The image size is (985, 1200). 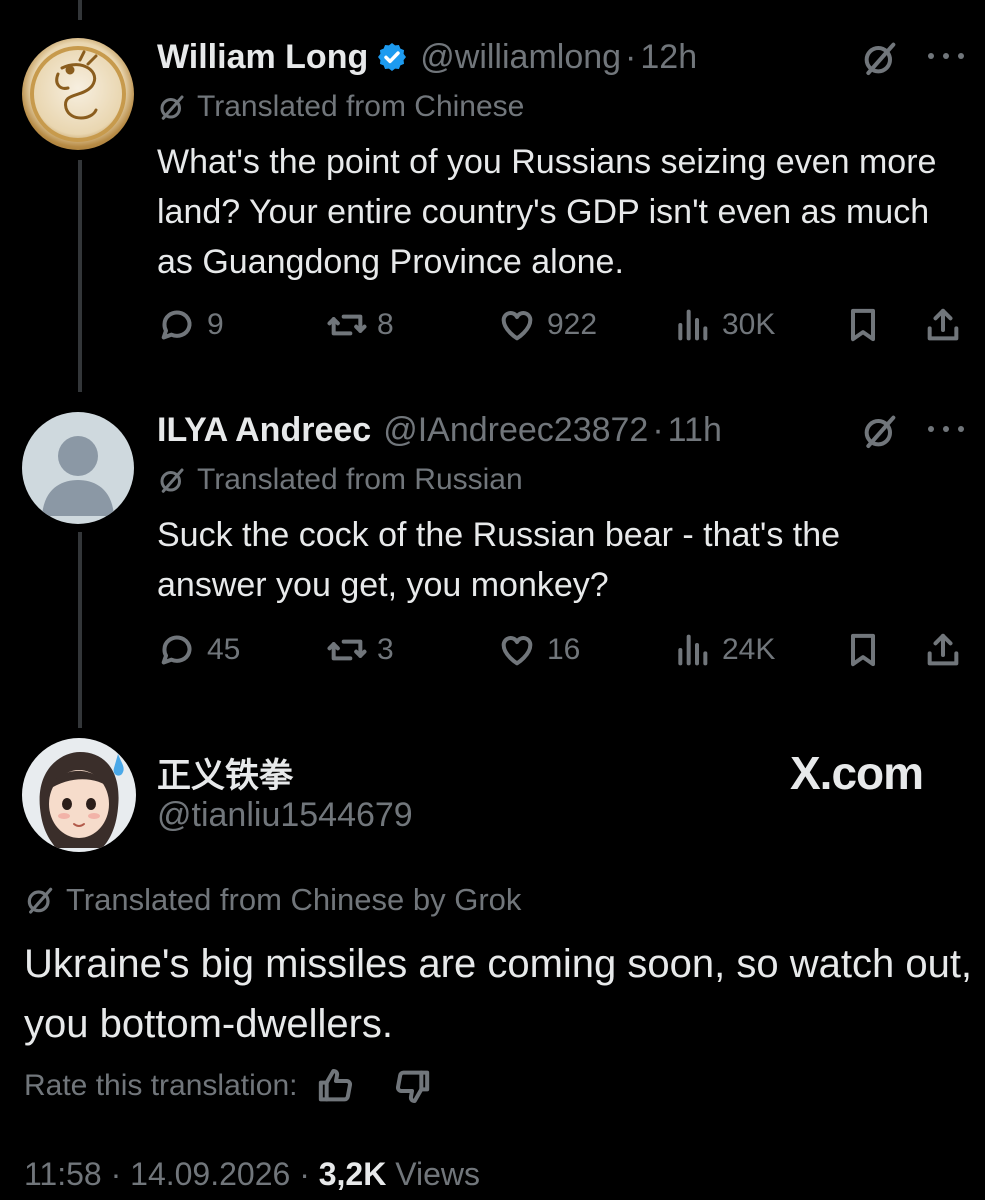 I want to click on author-name: ILYA Andreec, so click(x=264, y=430).